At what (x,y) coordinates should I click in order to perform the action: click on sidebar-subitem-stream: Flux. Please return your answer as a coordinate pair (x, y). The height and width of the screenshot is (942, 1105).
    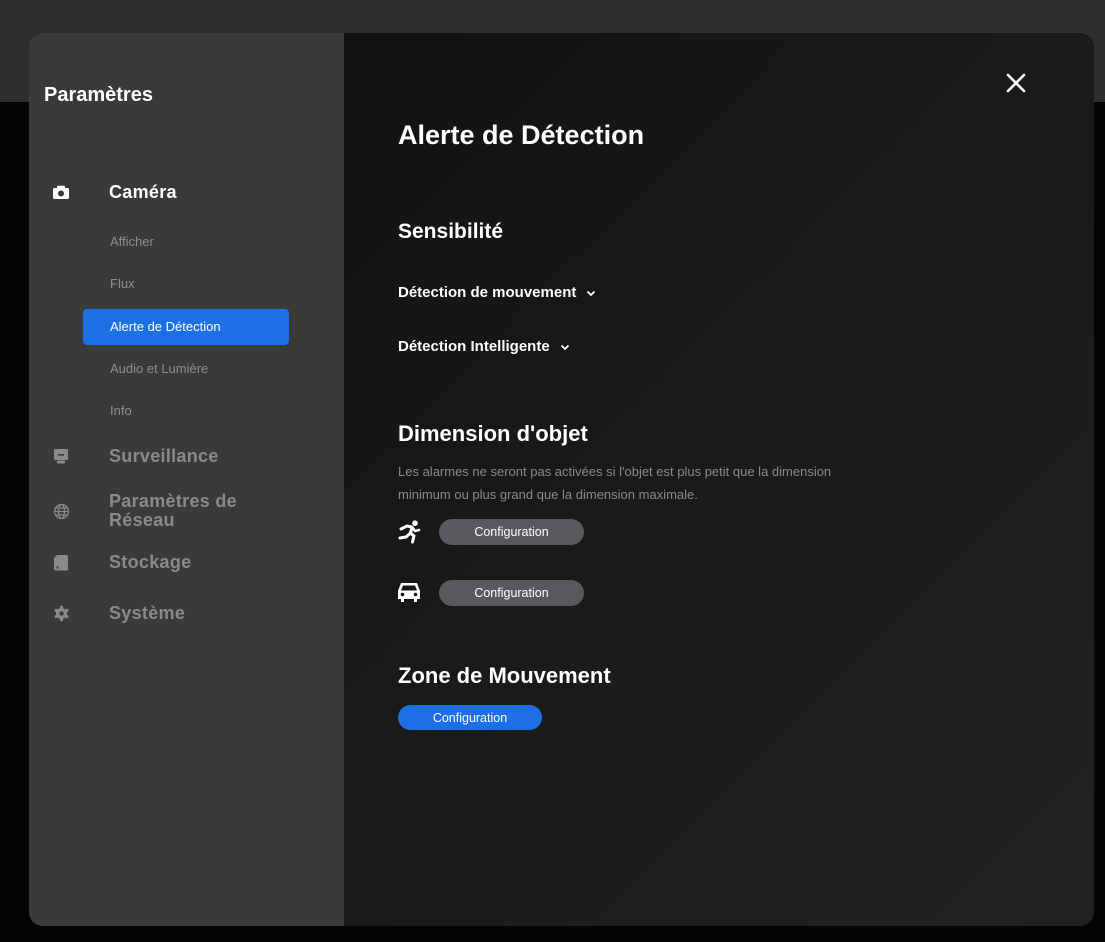
    Looking at the image, I should click on (186, 284).